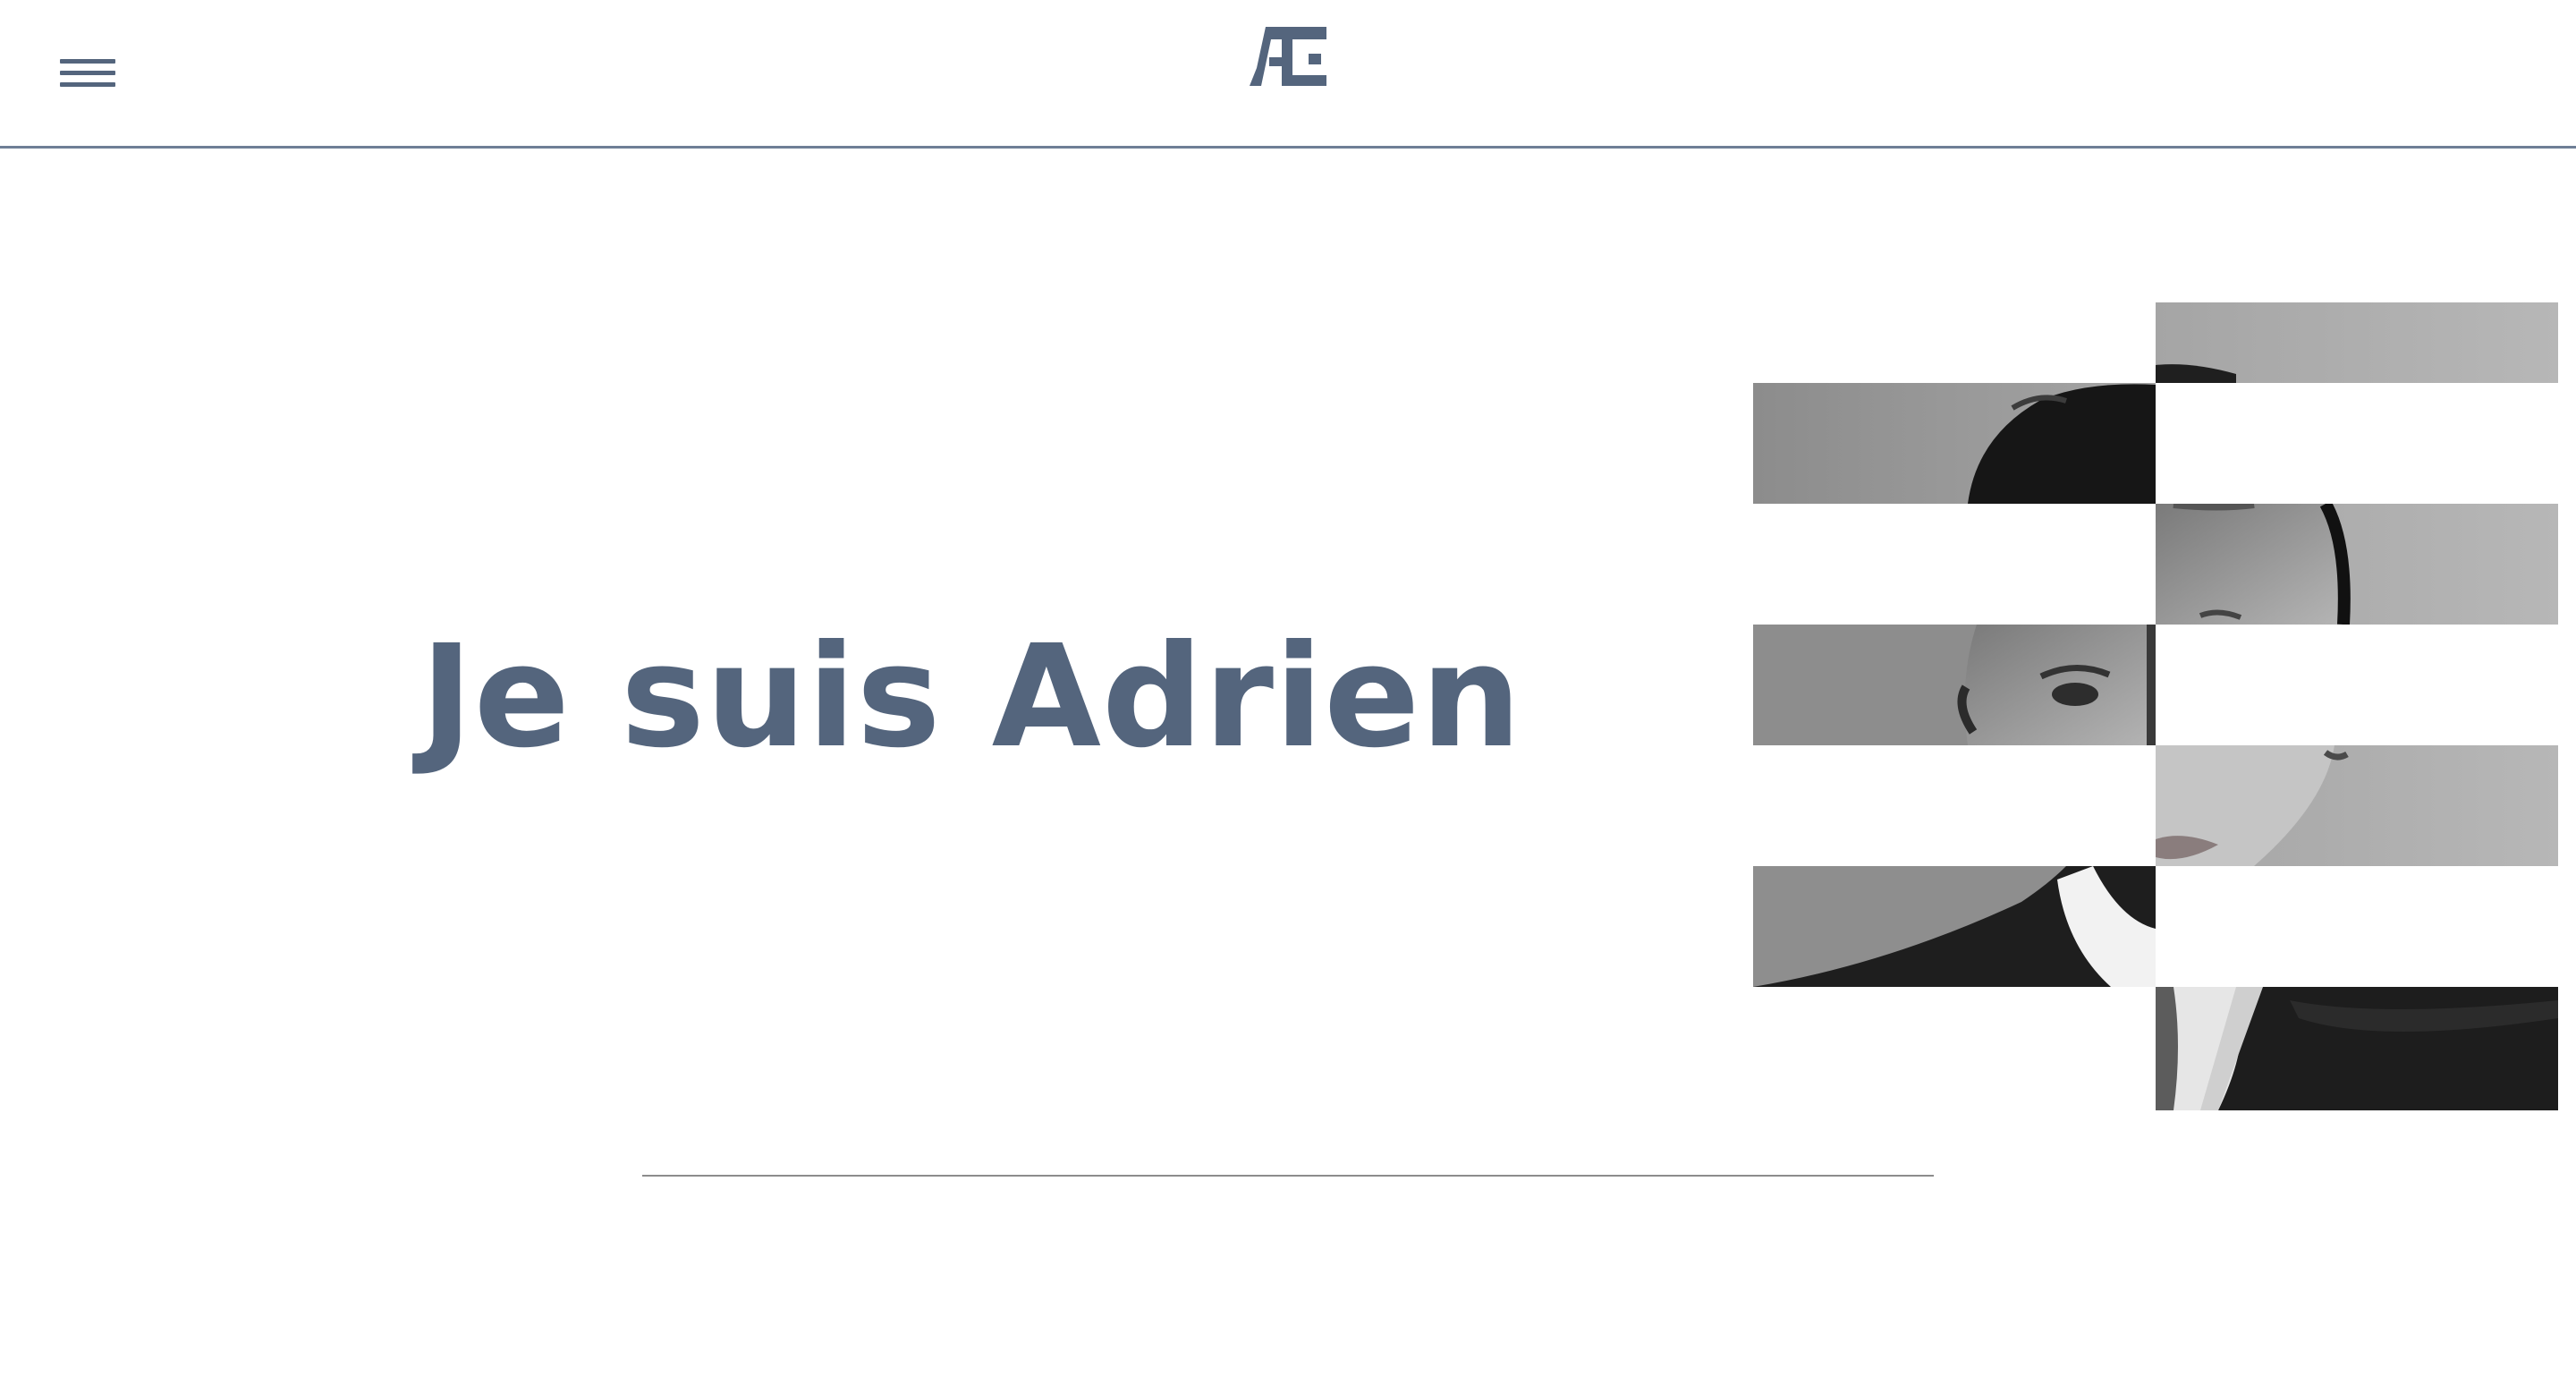 Image resolution: width=2576 pixels, height=1377 pixels. What do you see at coordinates (1288, 1176) in the screenshot?
I see `section-divider` at bounding box center [1288, 1176].